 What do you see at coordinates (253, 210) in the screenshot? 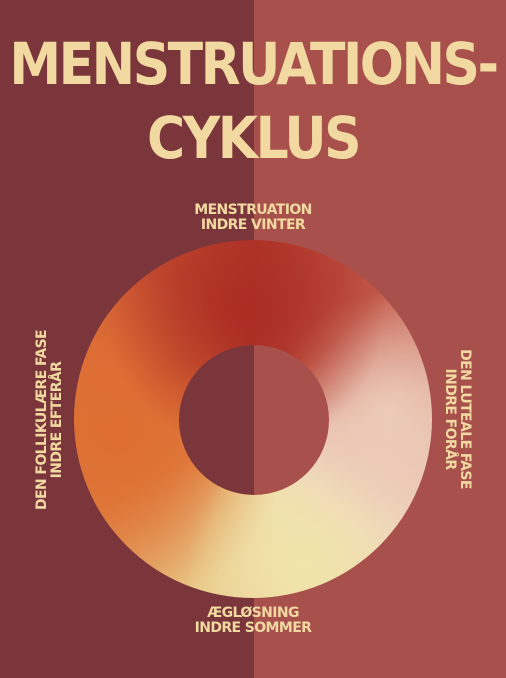
I see `phase-name-menstruation: MENSTRUATION` at bounding box center [253, 210].